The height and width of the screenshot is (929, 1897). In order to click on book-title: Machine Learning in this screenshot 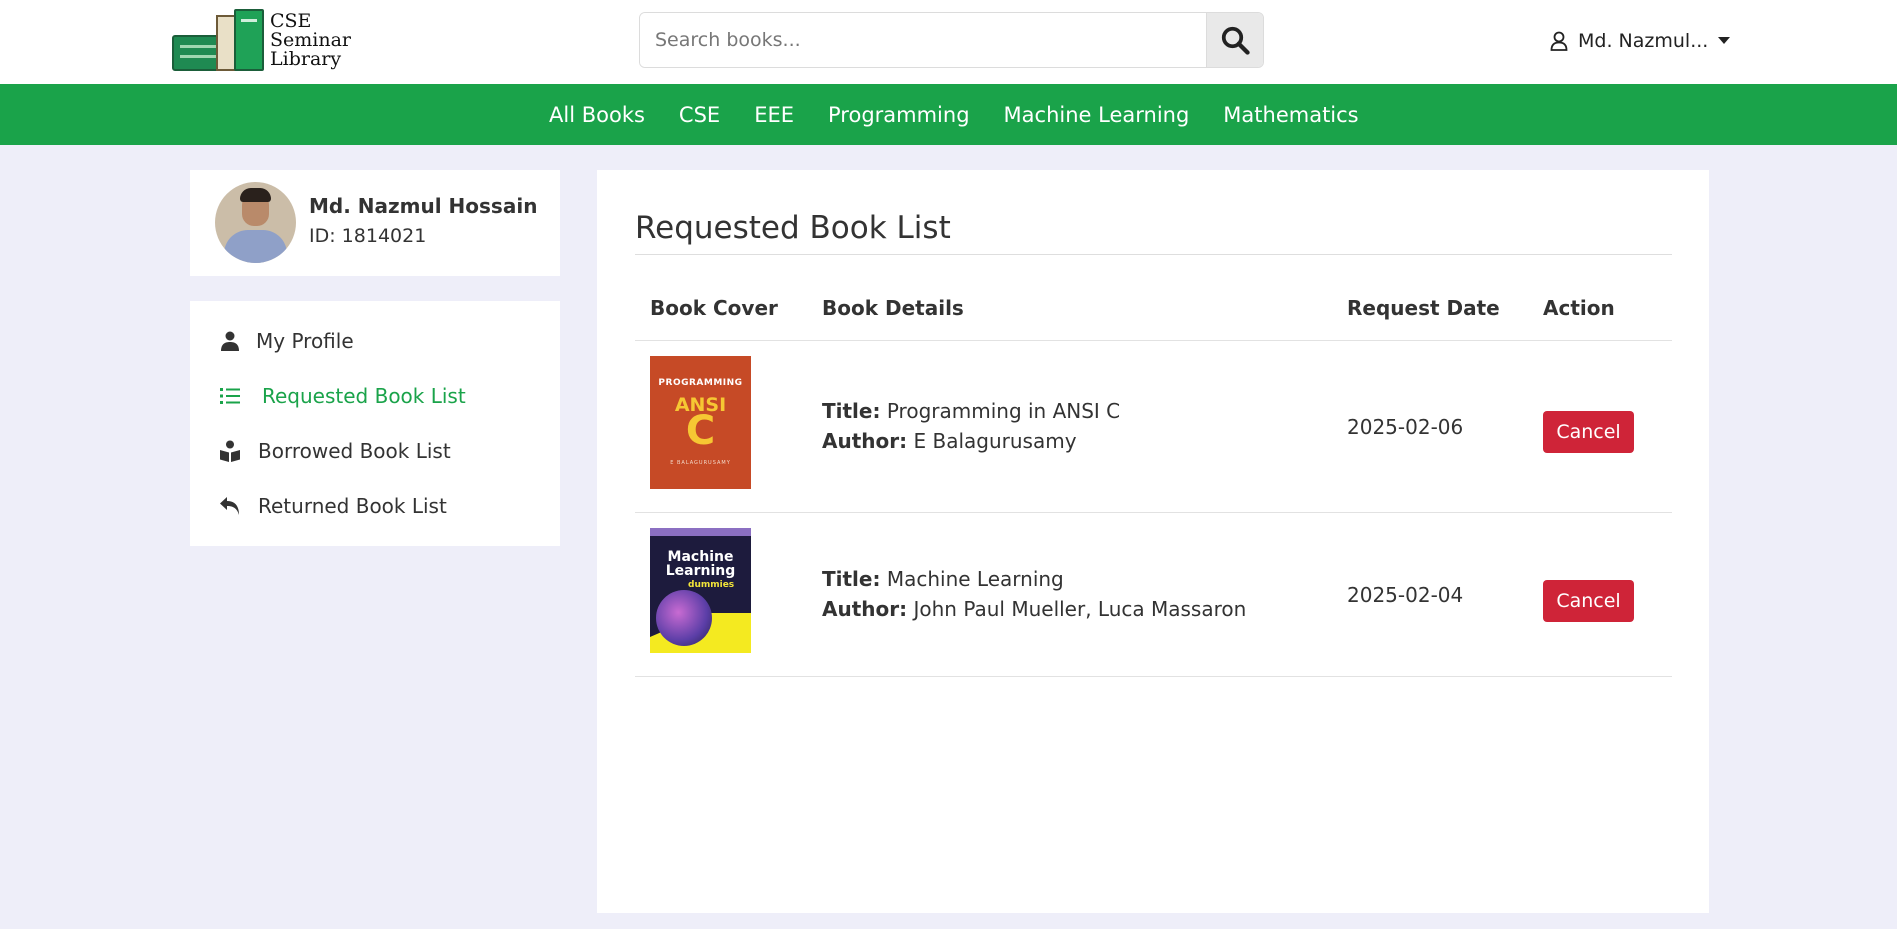, I will do `click(975, 579)`.